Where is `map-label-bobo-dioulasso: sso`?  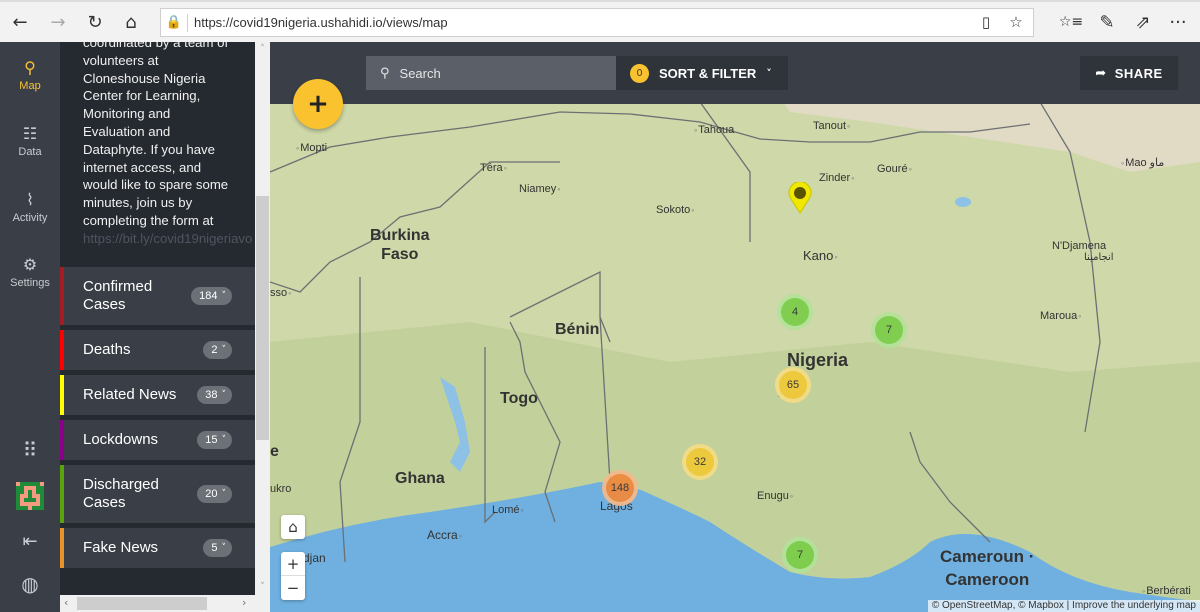
map-label-bobo-dioulasso: sso is located at coordinates (280, 293).